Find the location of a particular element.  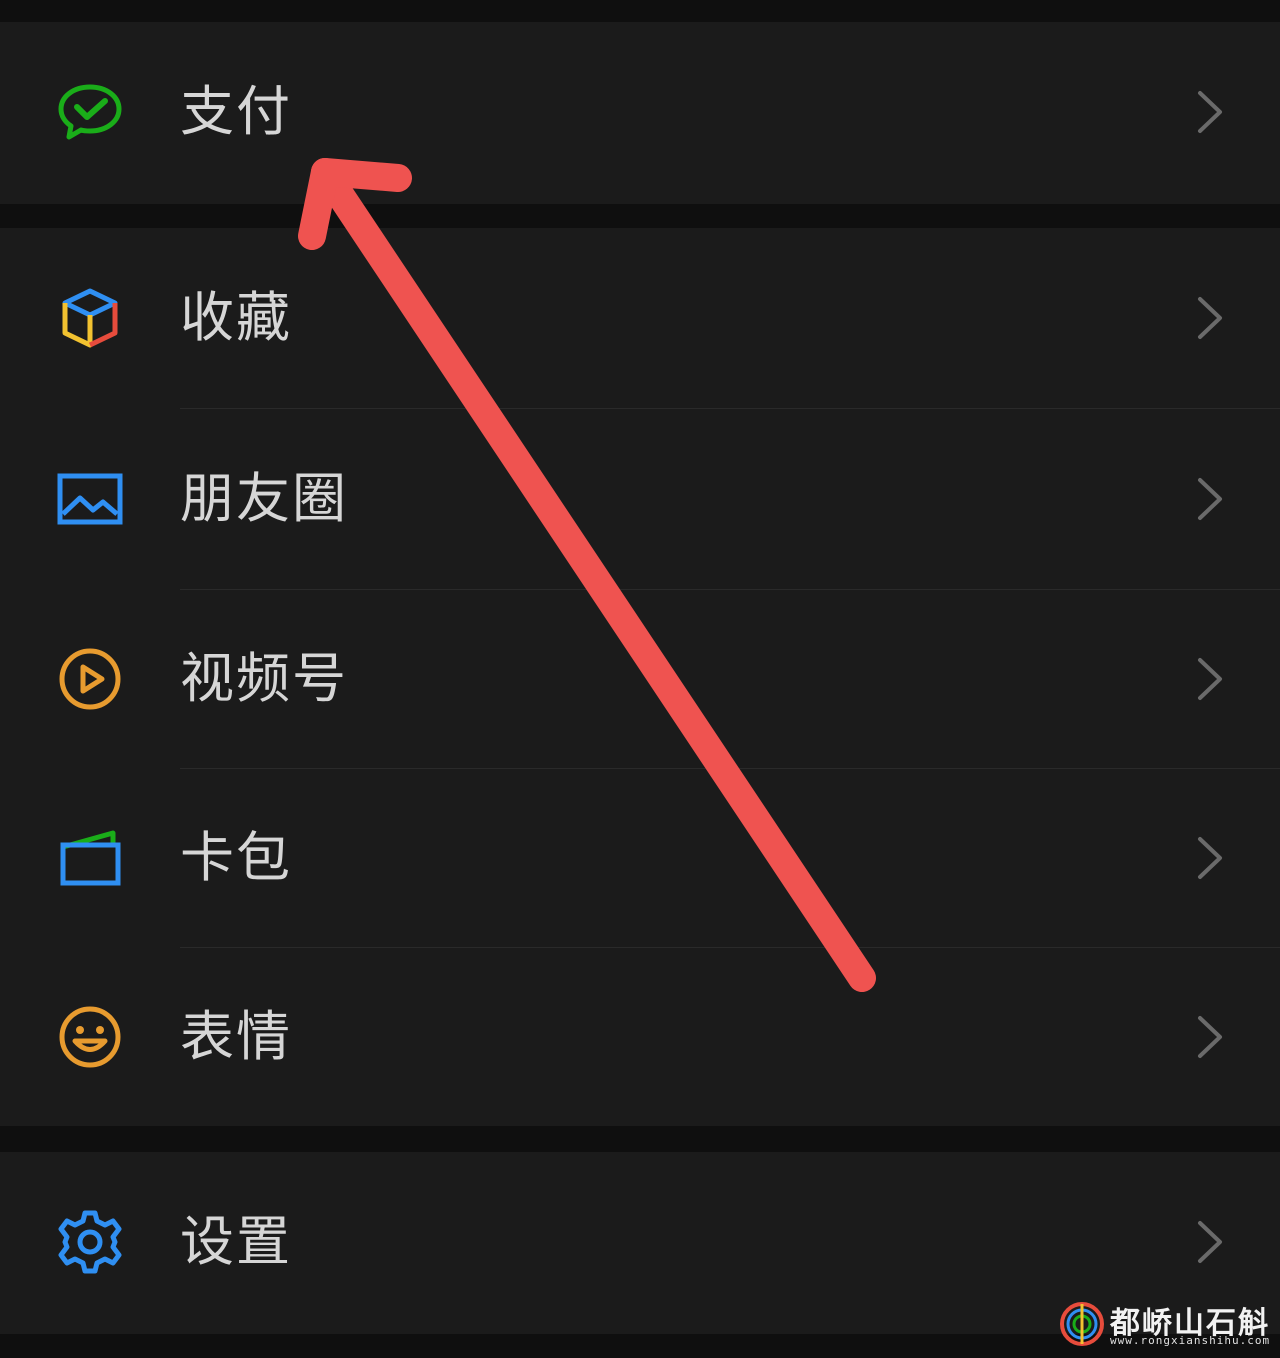

favorites-cube-icon is located at coordinates (90, 318).